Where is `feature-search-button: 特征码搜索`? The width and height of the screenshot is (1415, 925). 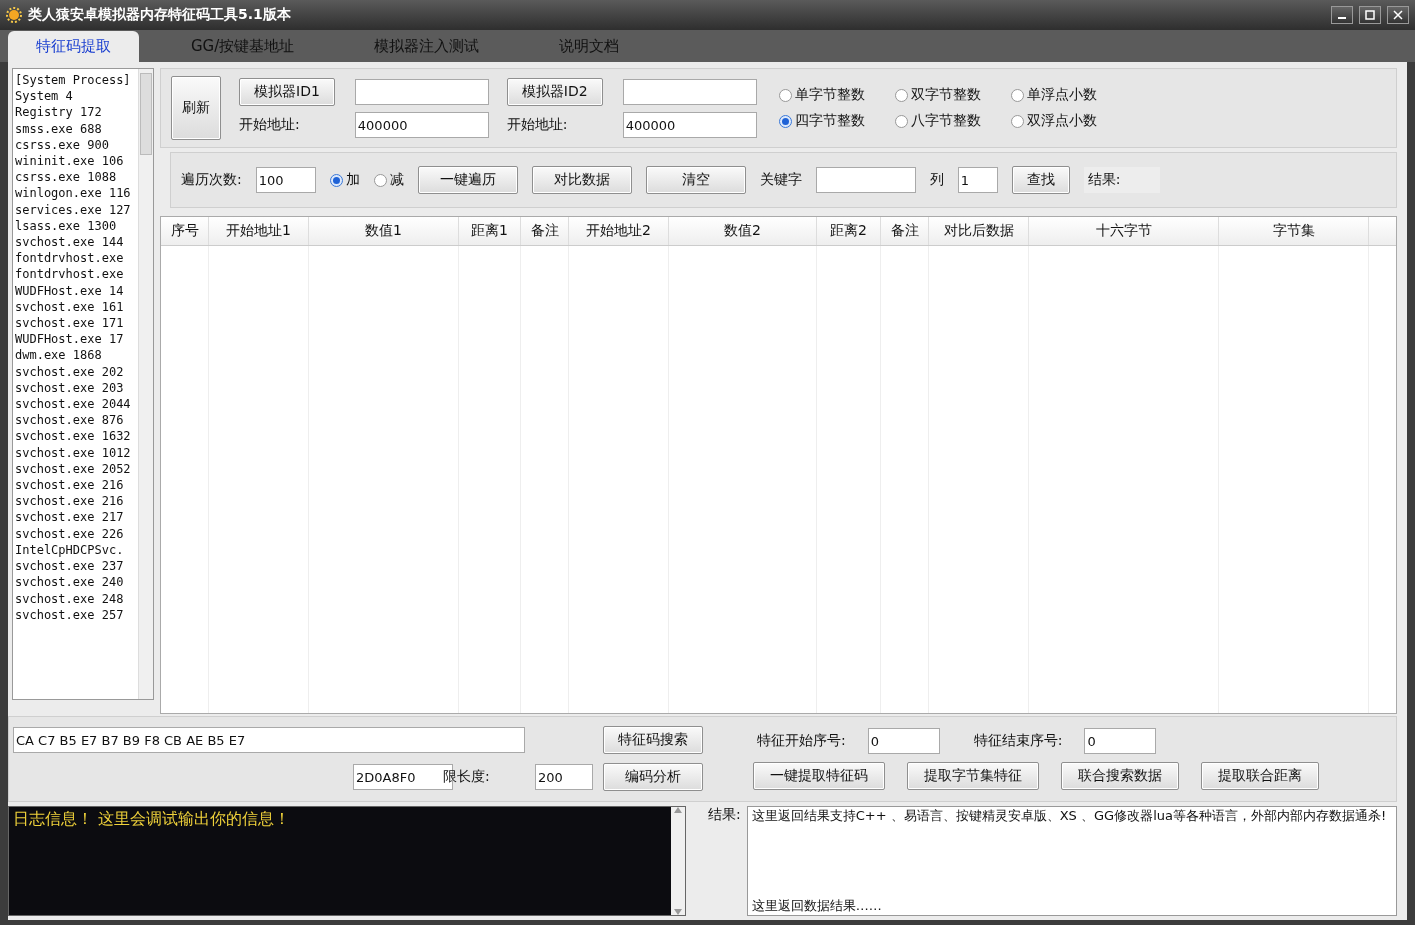
feature-search-button: 特征码搜索 is located at coordinates (653, 740).